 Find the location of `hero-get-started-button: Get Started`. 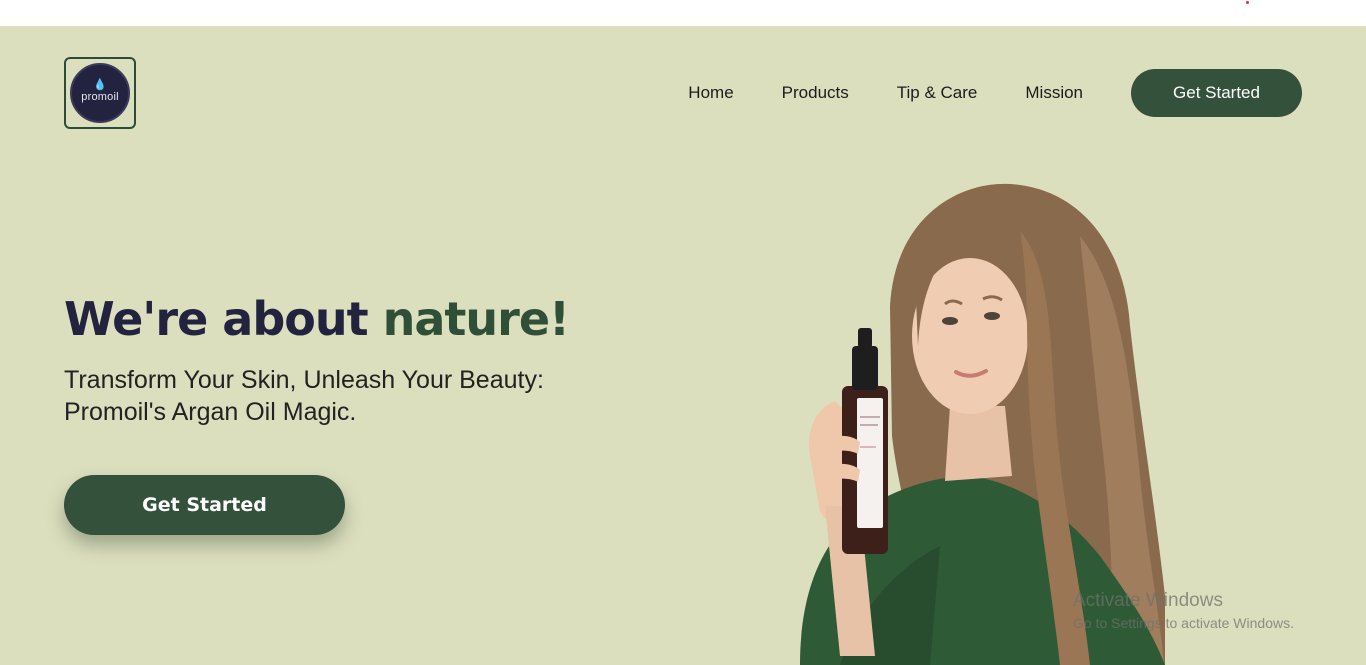

hero-get-started-button: Get Started is located at coordinates (204, 505).